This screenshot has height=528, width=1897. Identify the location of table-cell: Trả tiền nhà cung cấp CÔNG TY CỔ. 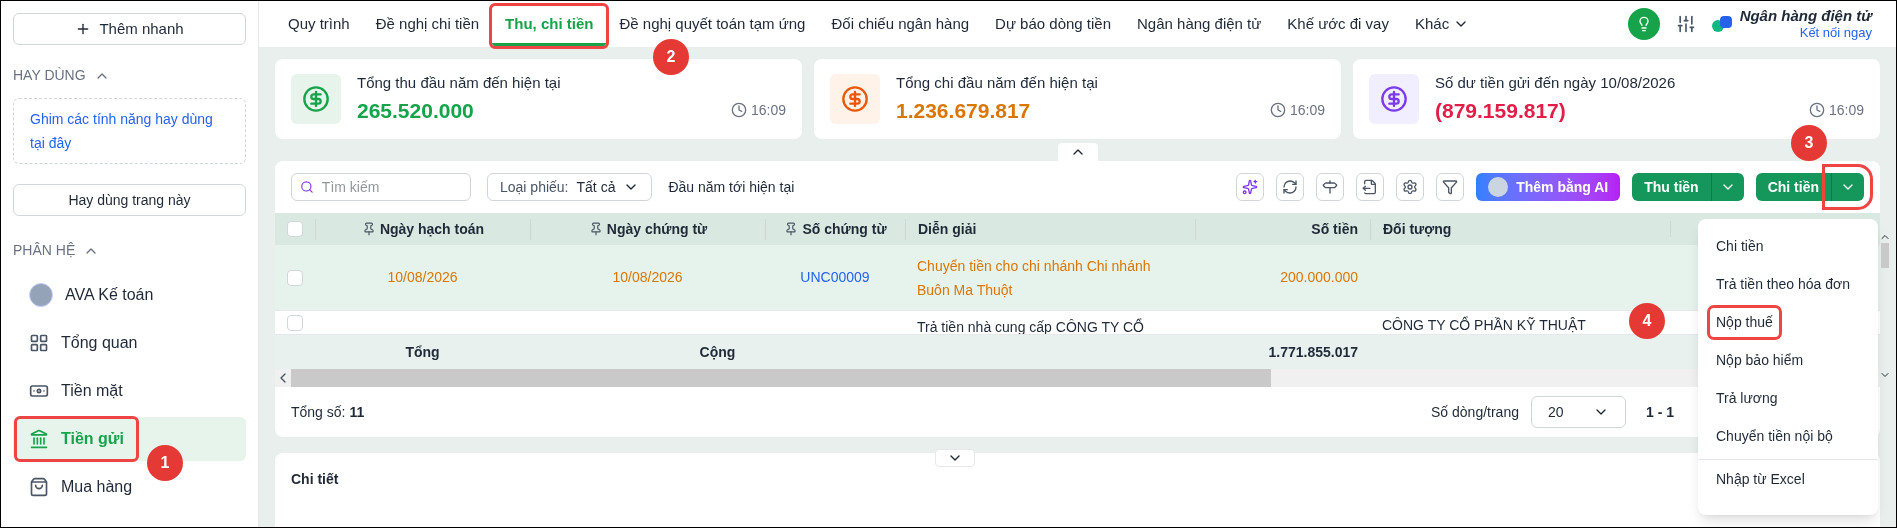
(1030, 326).